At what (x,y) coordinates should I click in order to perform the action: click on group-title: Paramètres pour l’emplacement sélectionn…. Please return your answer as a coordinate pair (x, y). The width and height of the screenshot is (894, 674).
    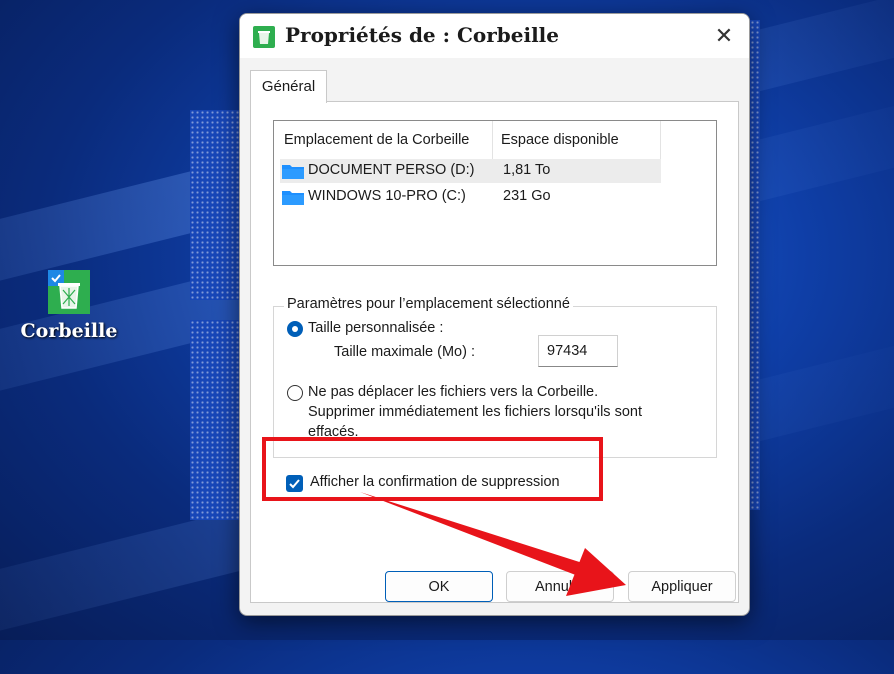
    Looking at the image, I should click on (428, 304).